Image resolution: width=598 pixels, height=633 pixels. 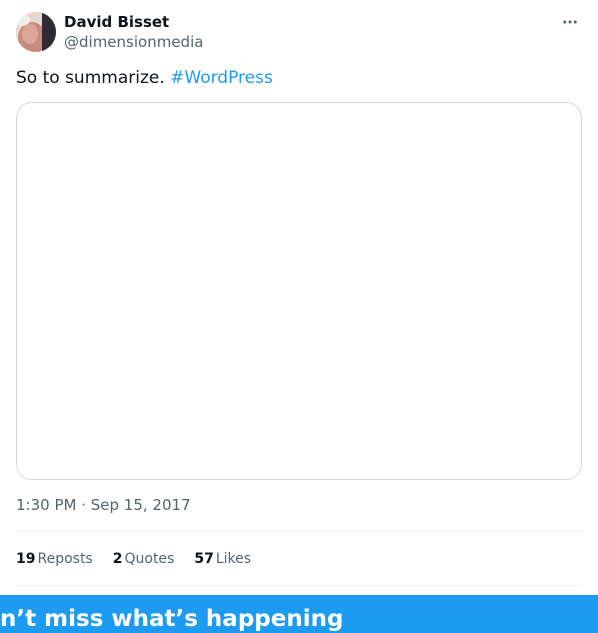 I want to click on quotes-count: 2, so click(x=117, y=559).